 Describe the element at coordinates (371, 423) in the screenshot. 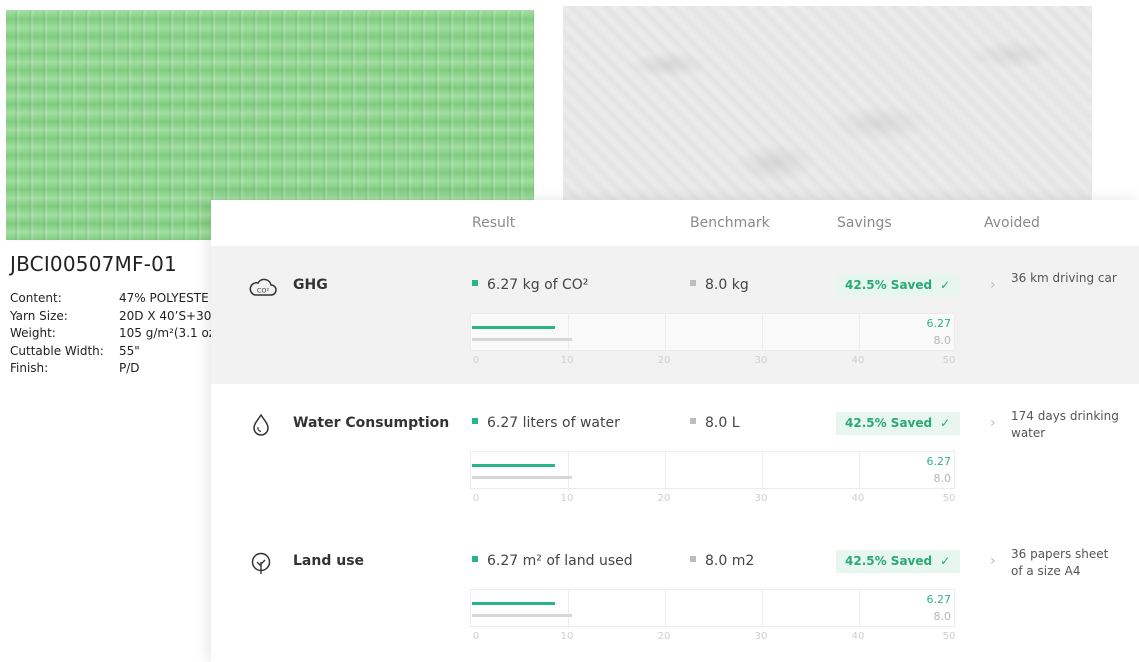

I see `metric-name: Water Consumption` at that location.